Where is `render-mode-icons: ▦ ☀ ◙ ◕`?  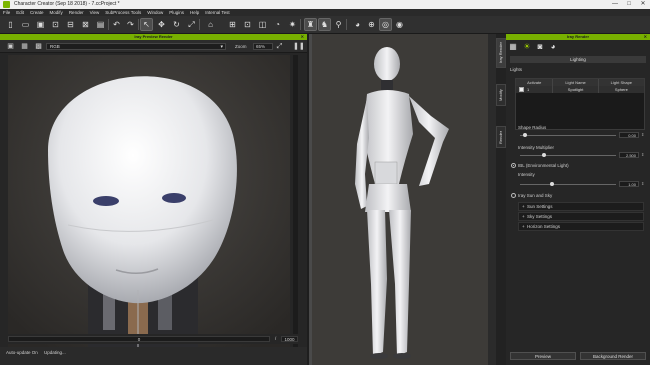
render-mode-icons: ▦ ☀ ◙ ◕ is located at coordinates (578, 47).